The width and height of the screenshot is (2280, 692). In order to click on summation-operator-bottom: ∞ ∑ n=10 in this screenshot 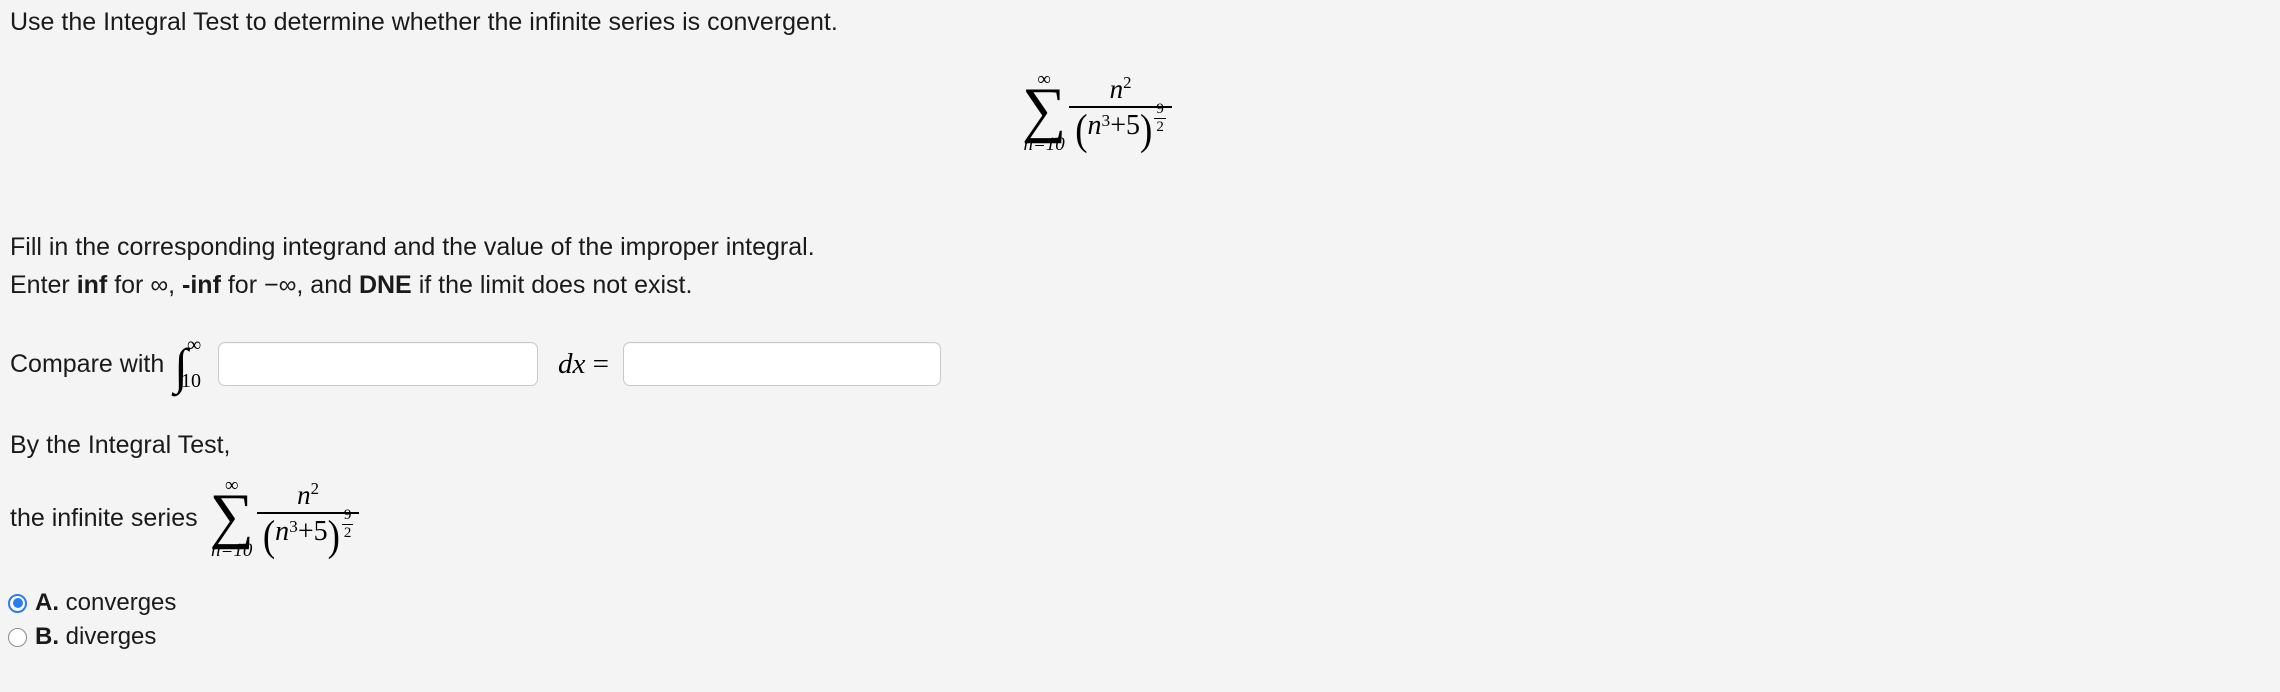, I will do `click(232, 518)`.